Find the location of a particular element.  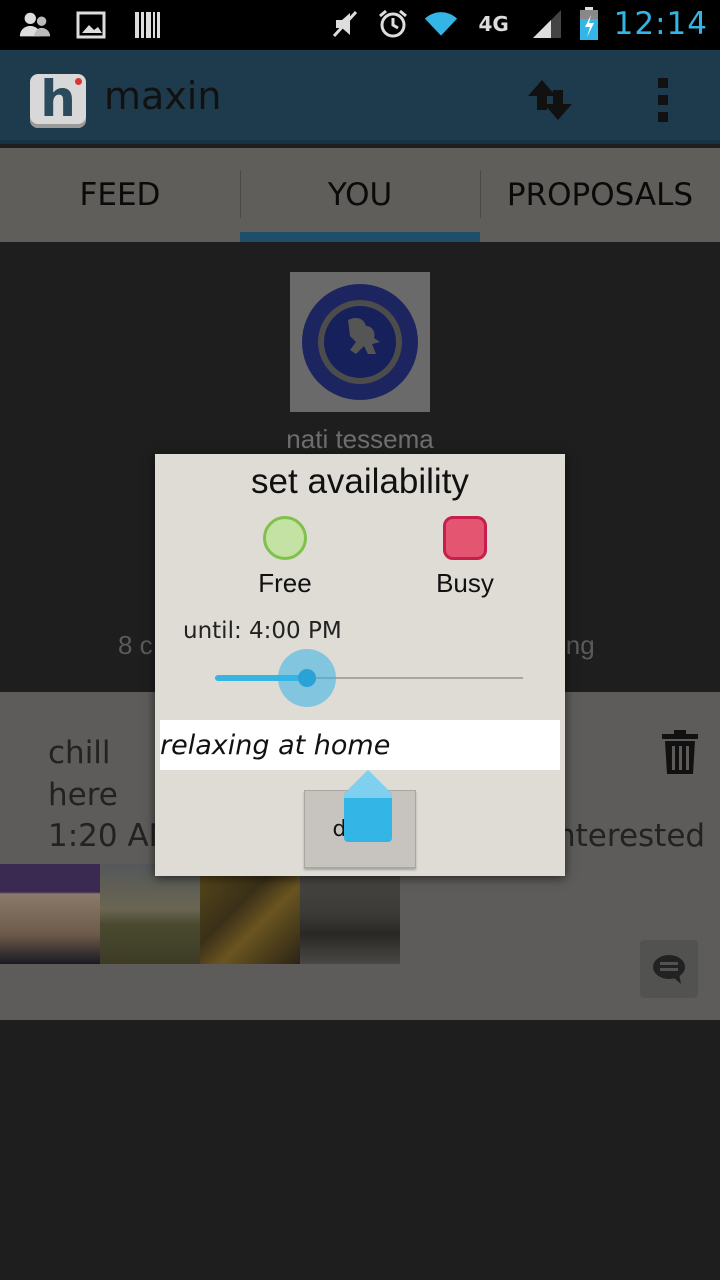

logo-letter: h is located at coordinates (58, 99).